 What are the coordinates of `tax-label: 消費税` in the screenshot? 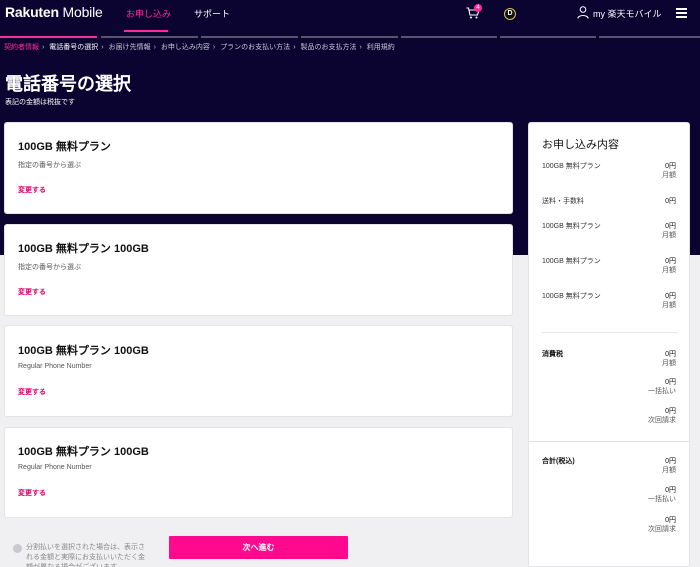 It's located at (552, 354).